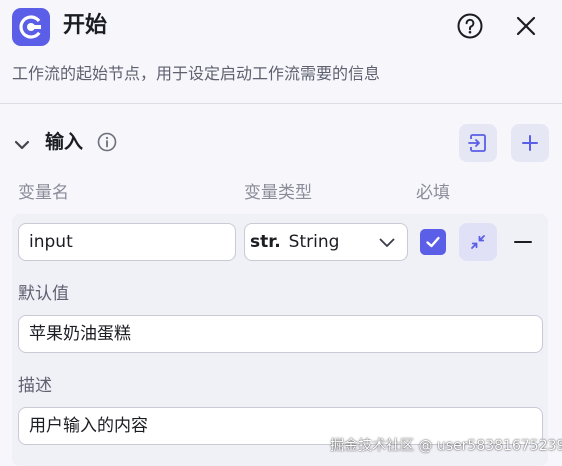 The width and height of the screenshot is (562, 466). I want to click on type-prefix: str., so click(265, 242).